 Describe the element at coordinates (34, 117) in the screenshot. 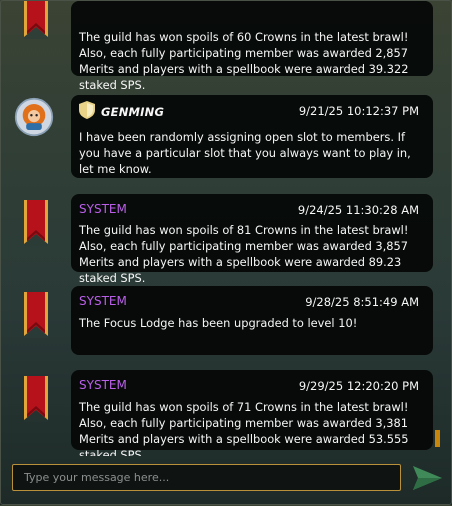

I see `player-portrait-icon` at that location.